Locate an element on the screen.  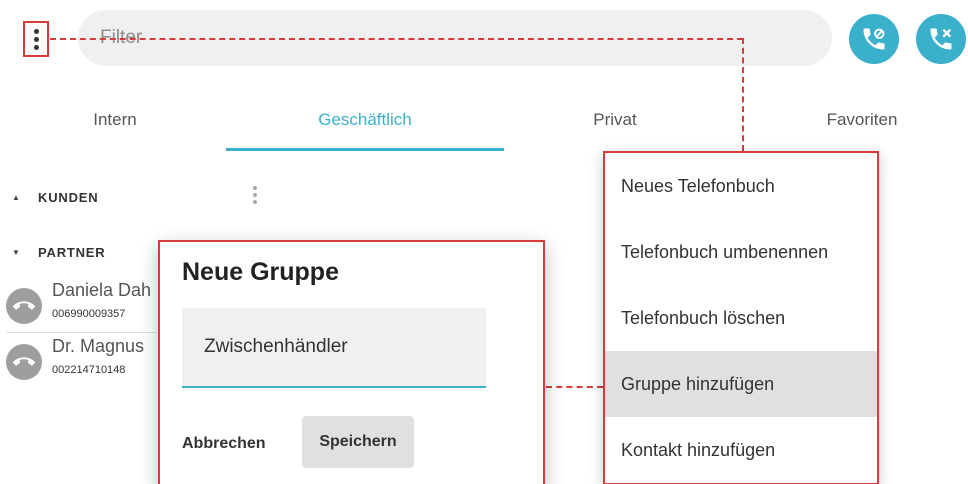
annotation-line-bottom is located at coordinates (574, 387).